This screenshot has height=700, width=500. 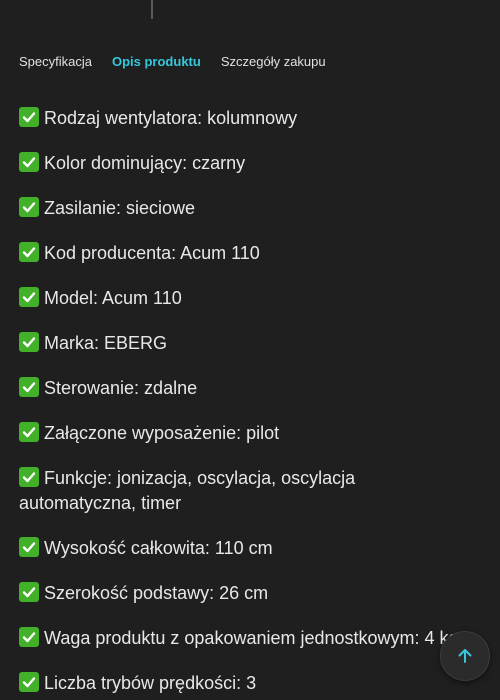 What do you see at coordinates (121, 388) in the screenshot?
I see `feature-text: Sterowanie: zdalne` at bounding box center [121, 388].